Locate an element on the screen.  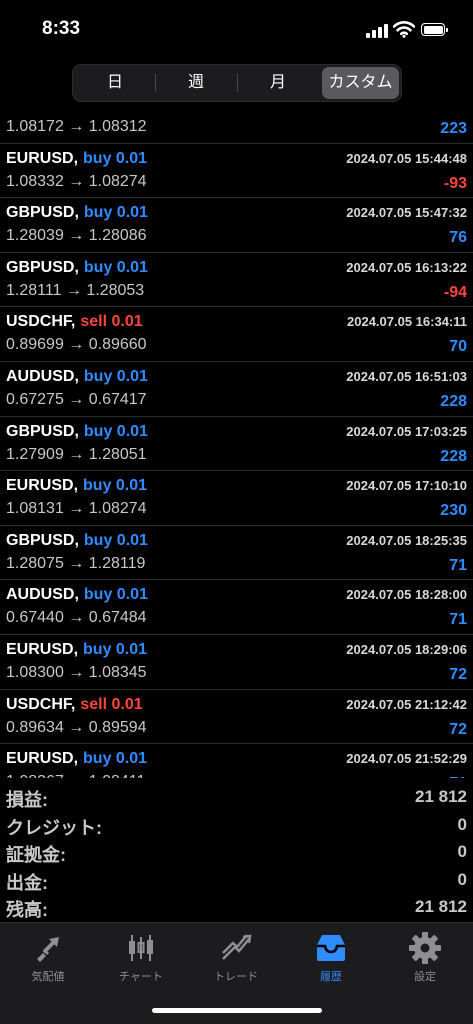
summary-row-credit: クレジット: 0 is located at coordinates (236, 826).